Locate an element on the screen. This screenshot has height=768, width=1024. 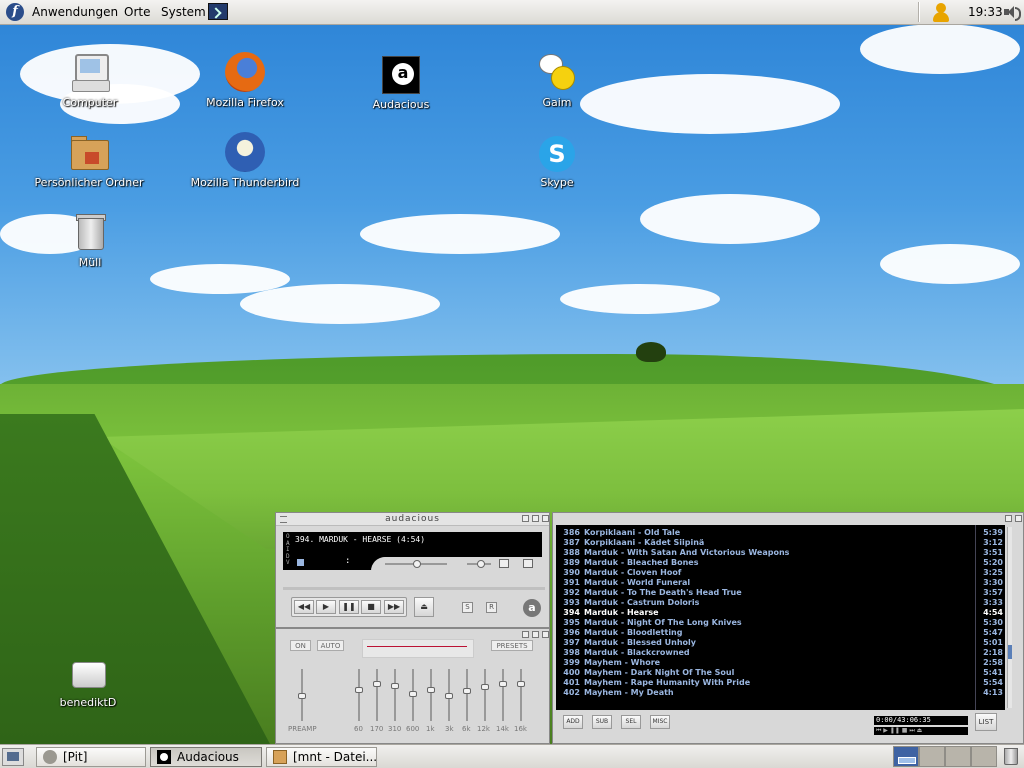
desktop-icon-computer: Computer is located at coordinates (90, 80).